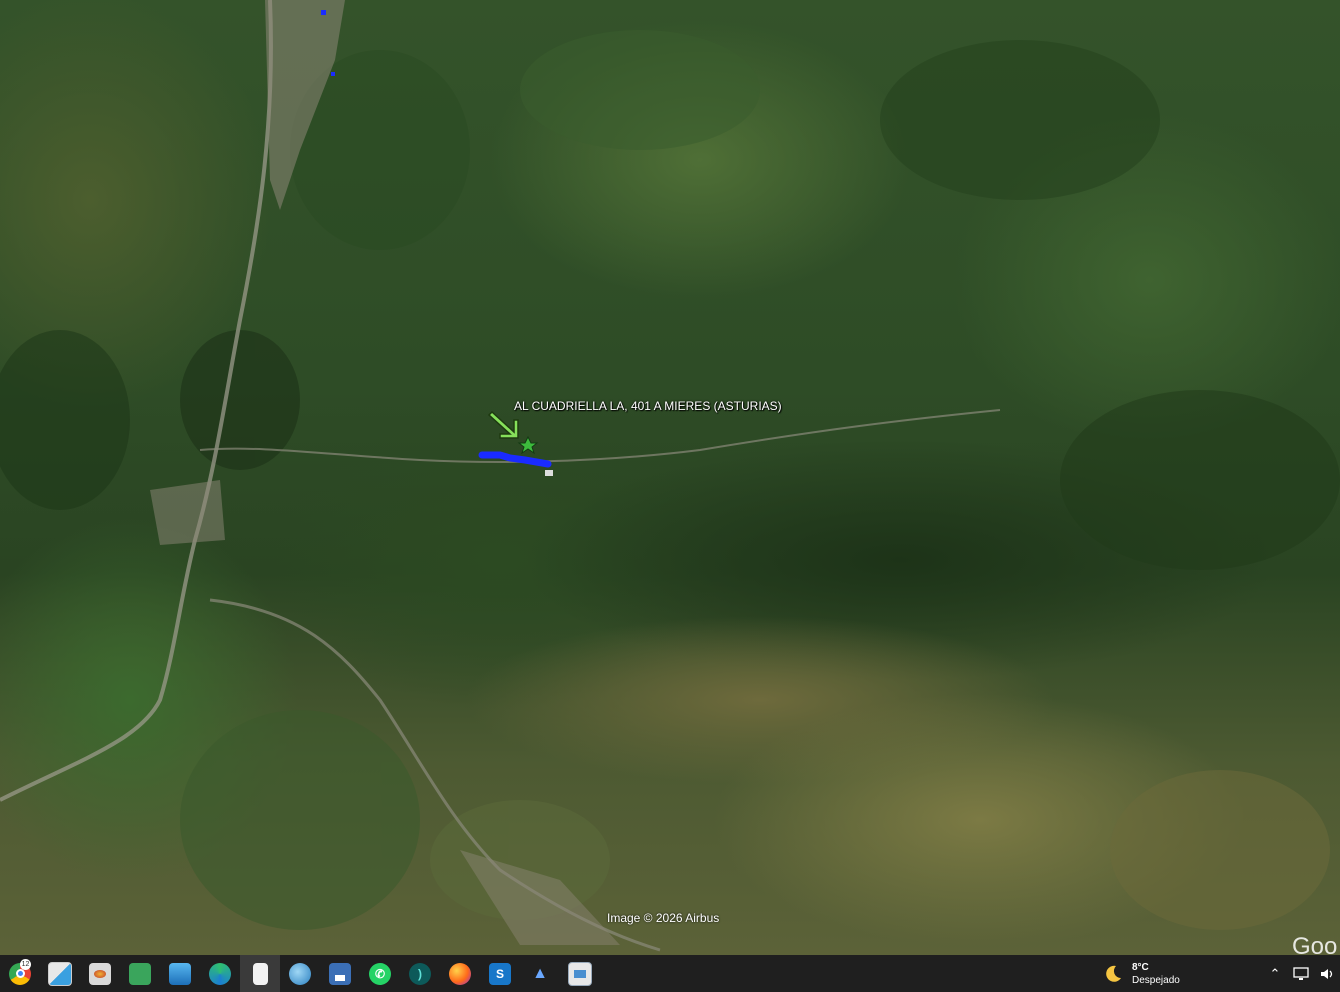  I want to click on taskbar-lock-folder, so click(140, 973).